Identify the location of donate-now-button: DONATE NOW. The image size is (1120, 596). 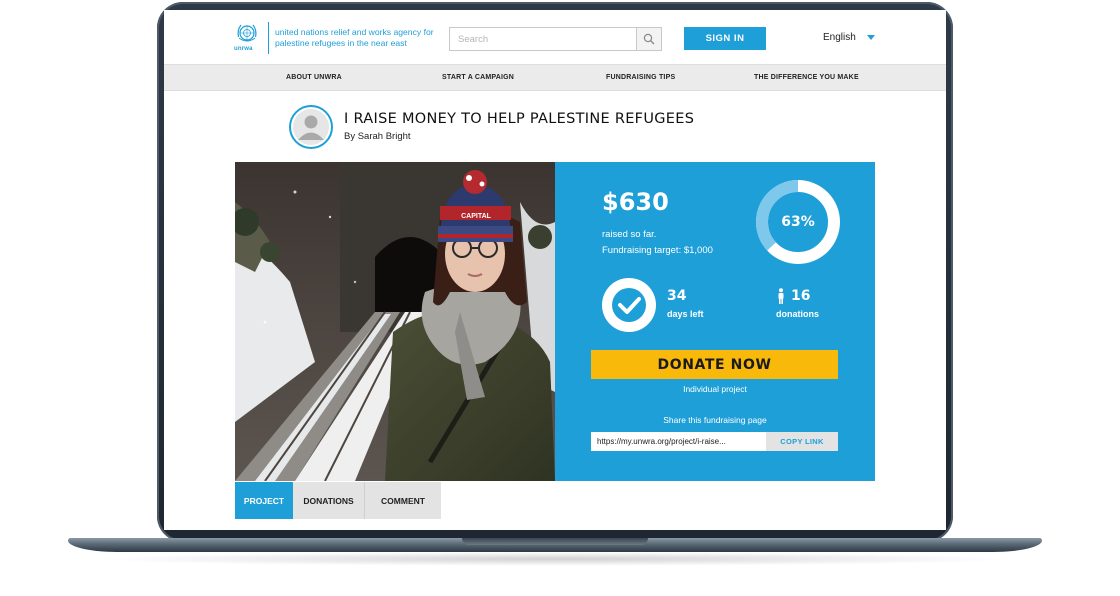
(714, 364).